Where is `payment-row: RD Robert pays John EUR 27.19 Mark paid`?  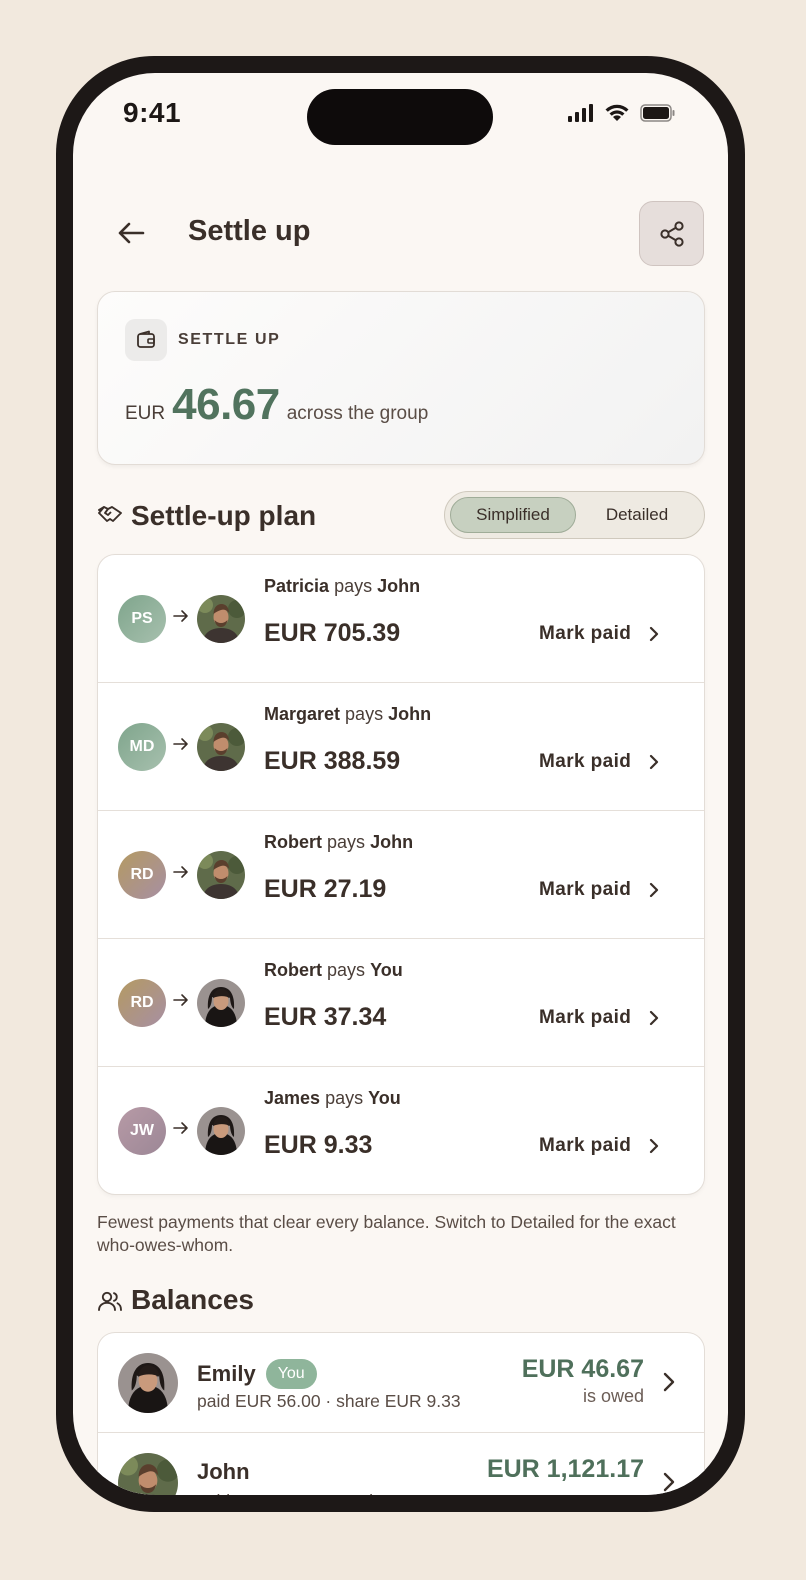 payment-row: RD Robert pays John EUR 27.19 Mark paid is located at coordinates (401, 875).